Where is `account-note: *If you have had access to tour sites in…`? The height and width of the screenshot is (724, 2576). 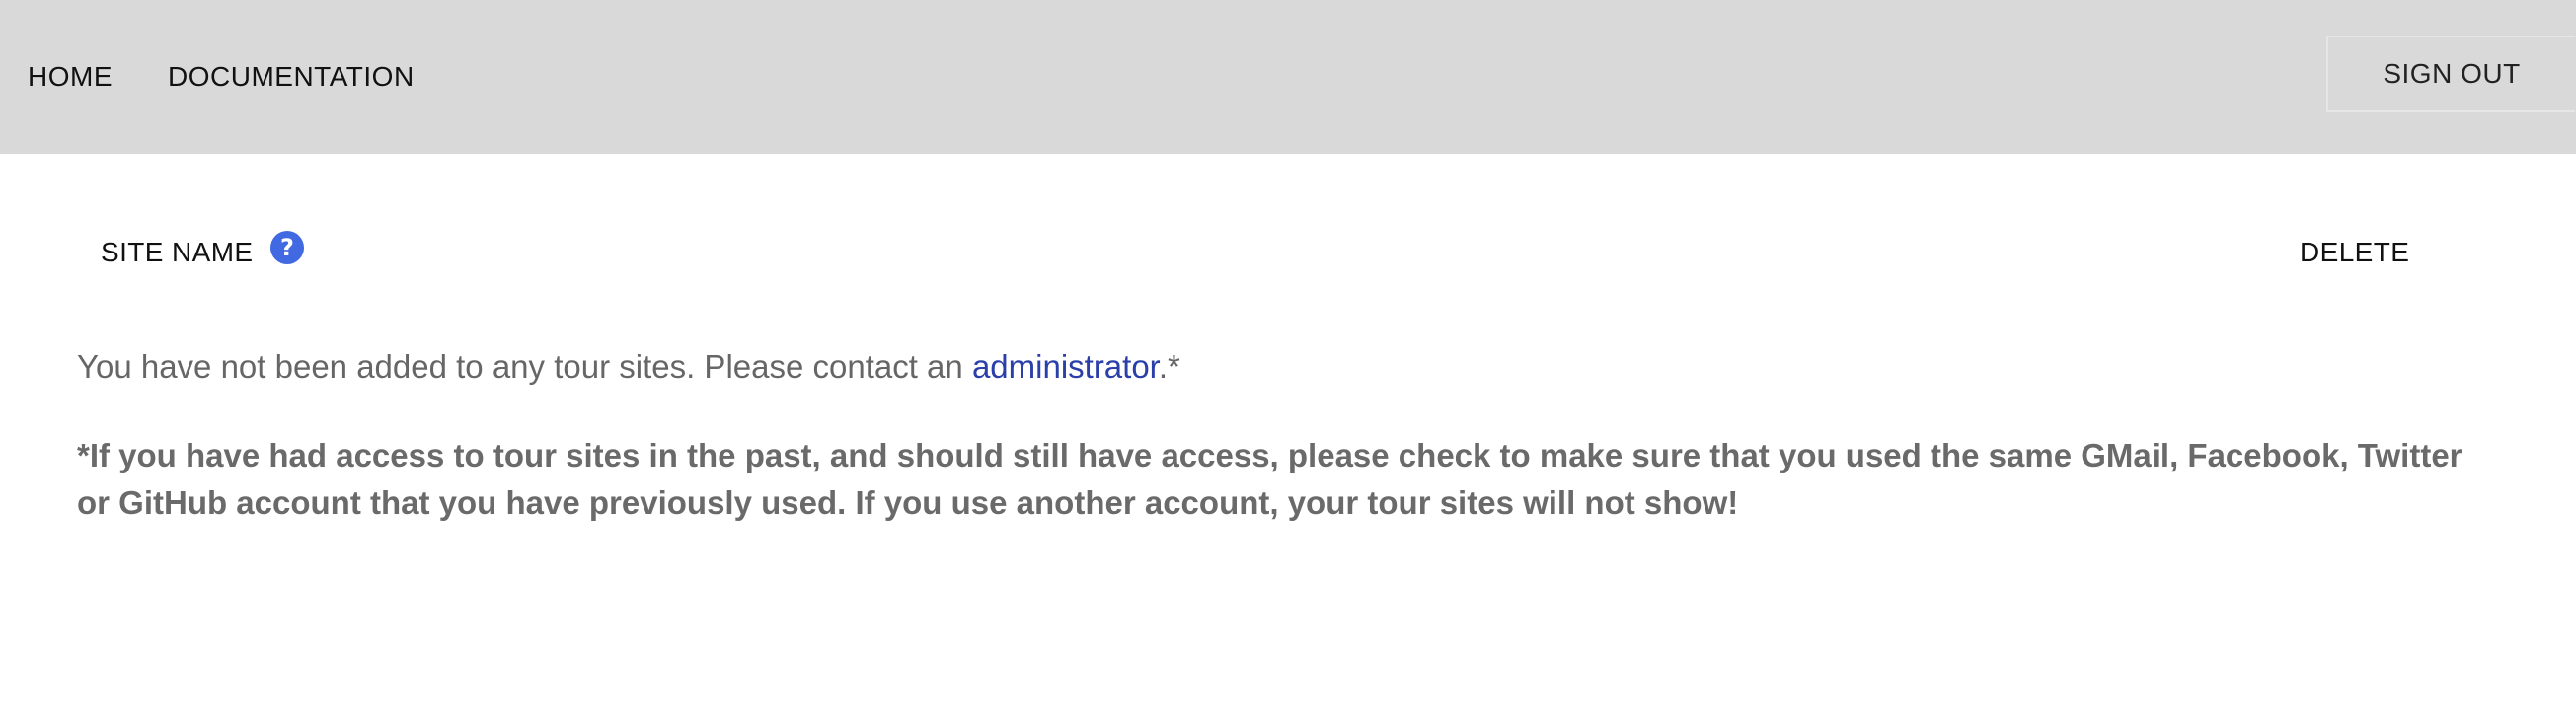
account-note: *If you have had access to tour sites in… is located at coordinates (1269, 479).